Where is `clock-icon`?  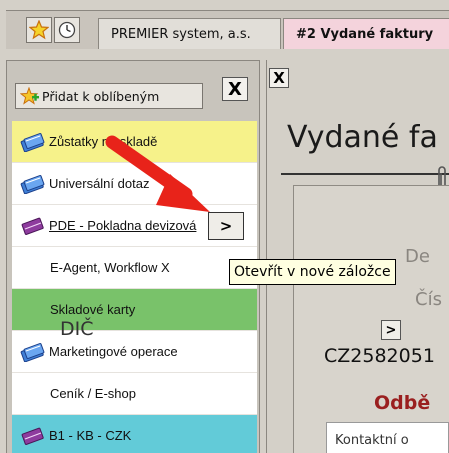 clock-icon is located at coordinates (67, 30).